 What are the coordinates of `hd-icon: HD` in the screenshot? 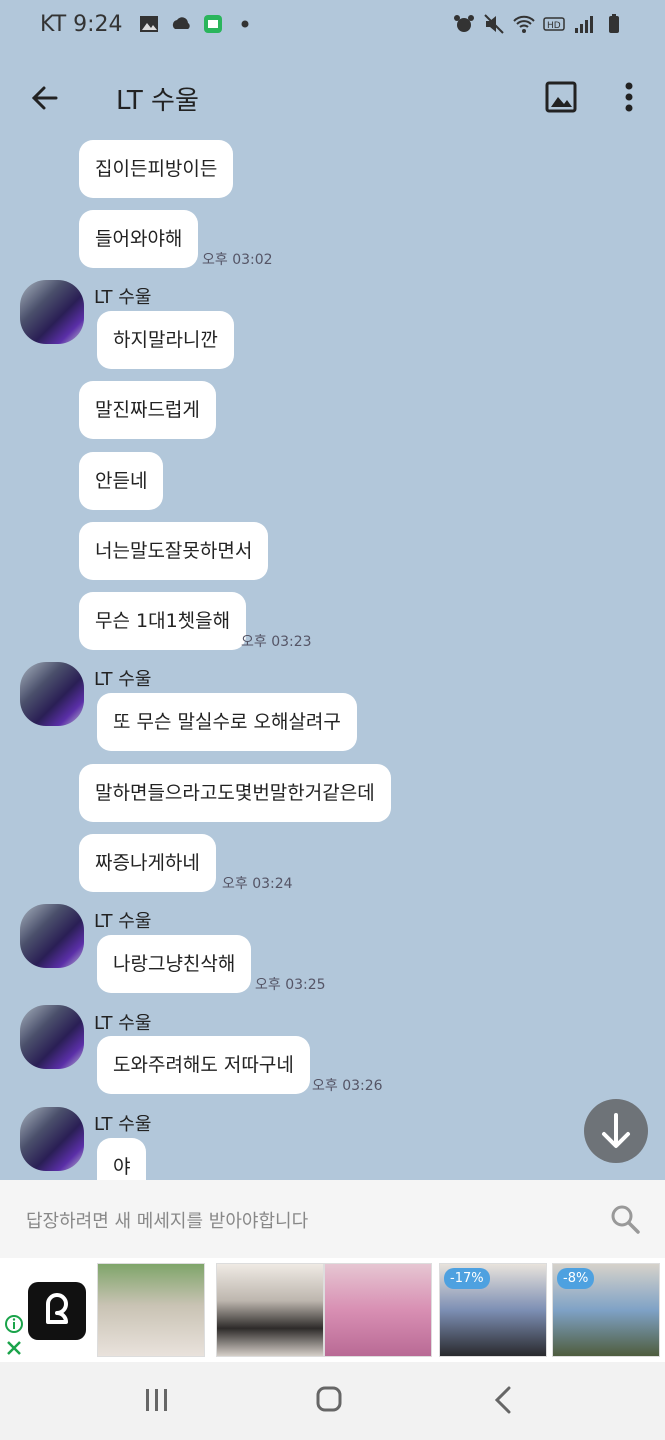 It's located at (554, 24).